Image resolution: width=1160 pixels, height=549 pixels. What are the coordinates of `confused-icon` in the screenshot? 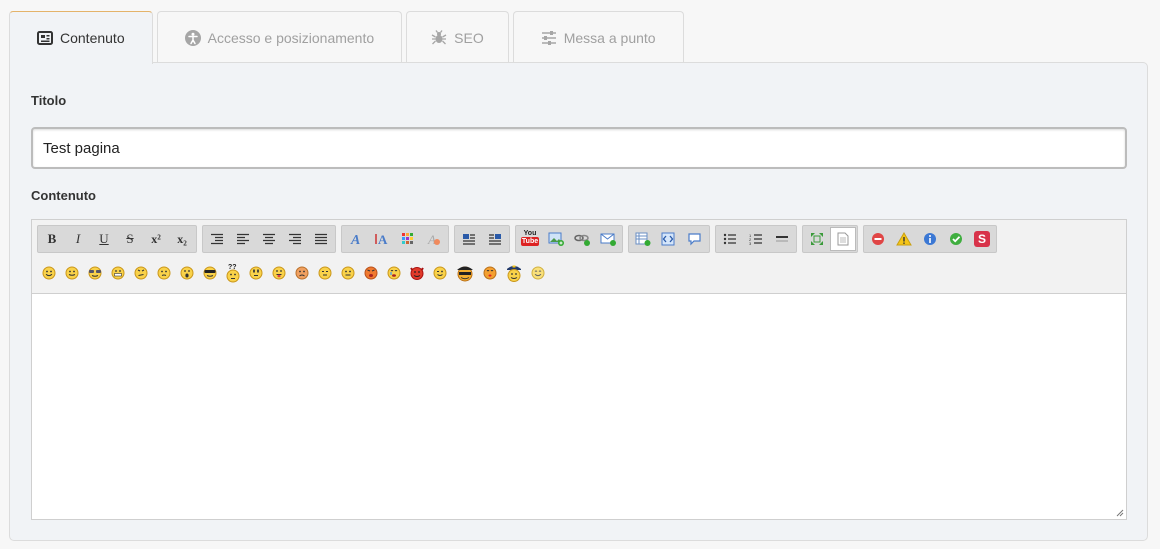 It's located at (141, 273).